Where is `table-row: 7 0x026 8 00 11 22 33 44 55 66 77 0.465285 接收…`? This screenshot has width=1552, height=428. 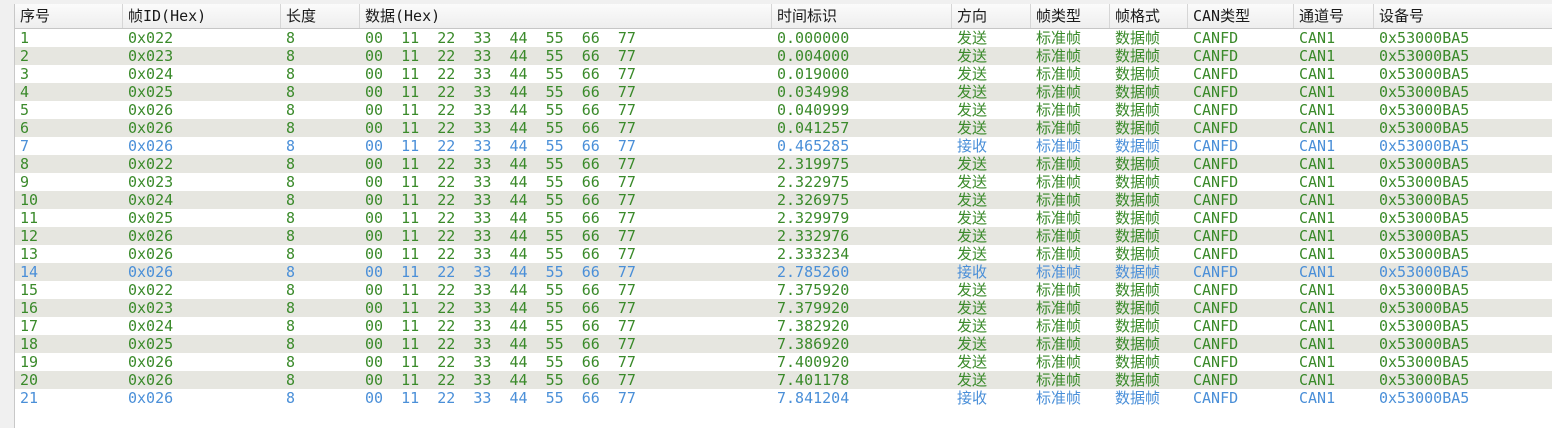
table-row: 7 0x026 8 00 11 22 33 44 55 66 77 0.465285 接收… is located at coordinates (783, 146).